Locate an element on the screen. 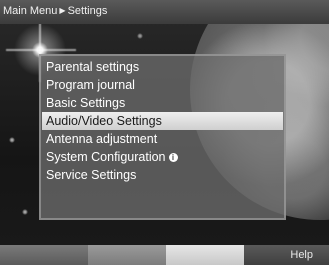  color-key-bar: Help is located at coordinates (164, 255).